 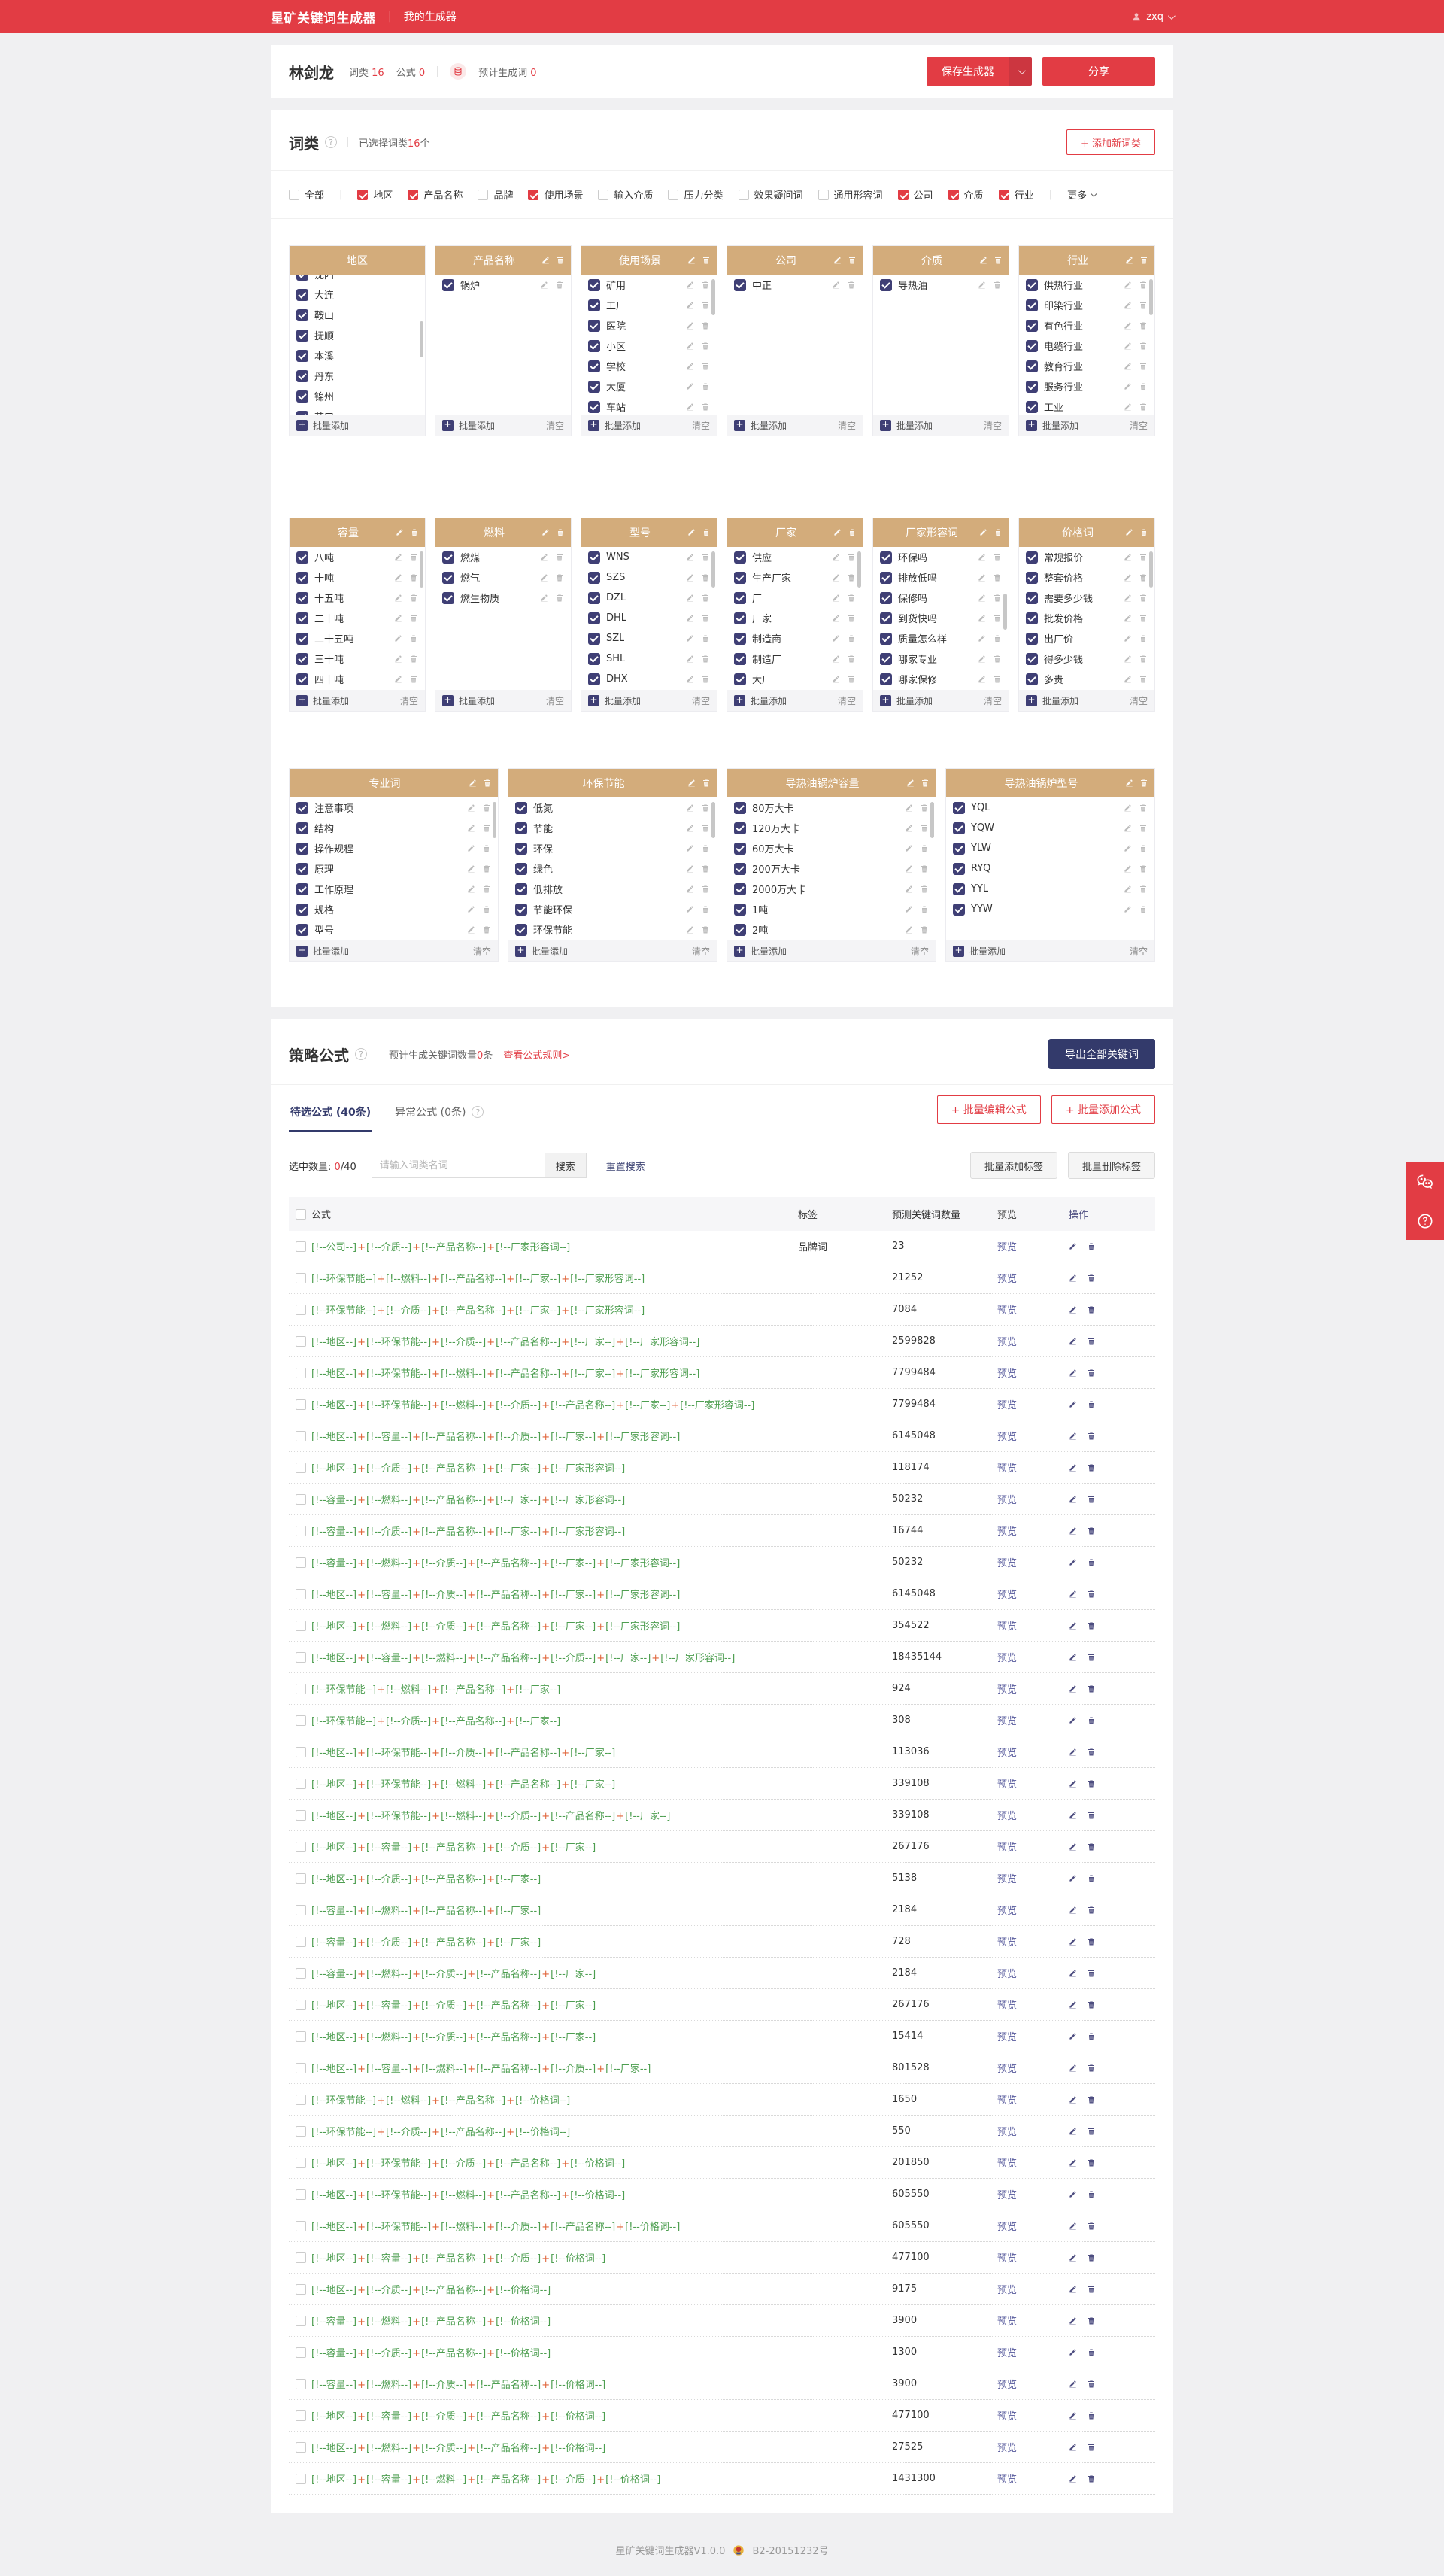 I want to click on batch-add-formula-button: + 批量添加公式, so click(x=1103, y=1110).